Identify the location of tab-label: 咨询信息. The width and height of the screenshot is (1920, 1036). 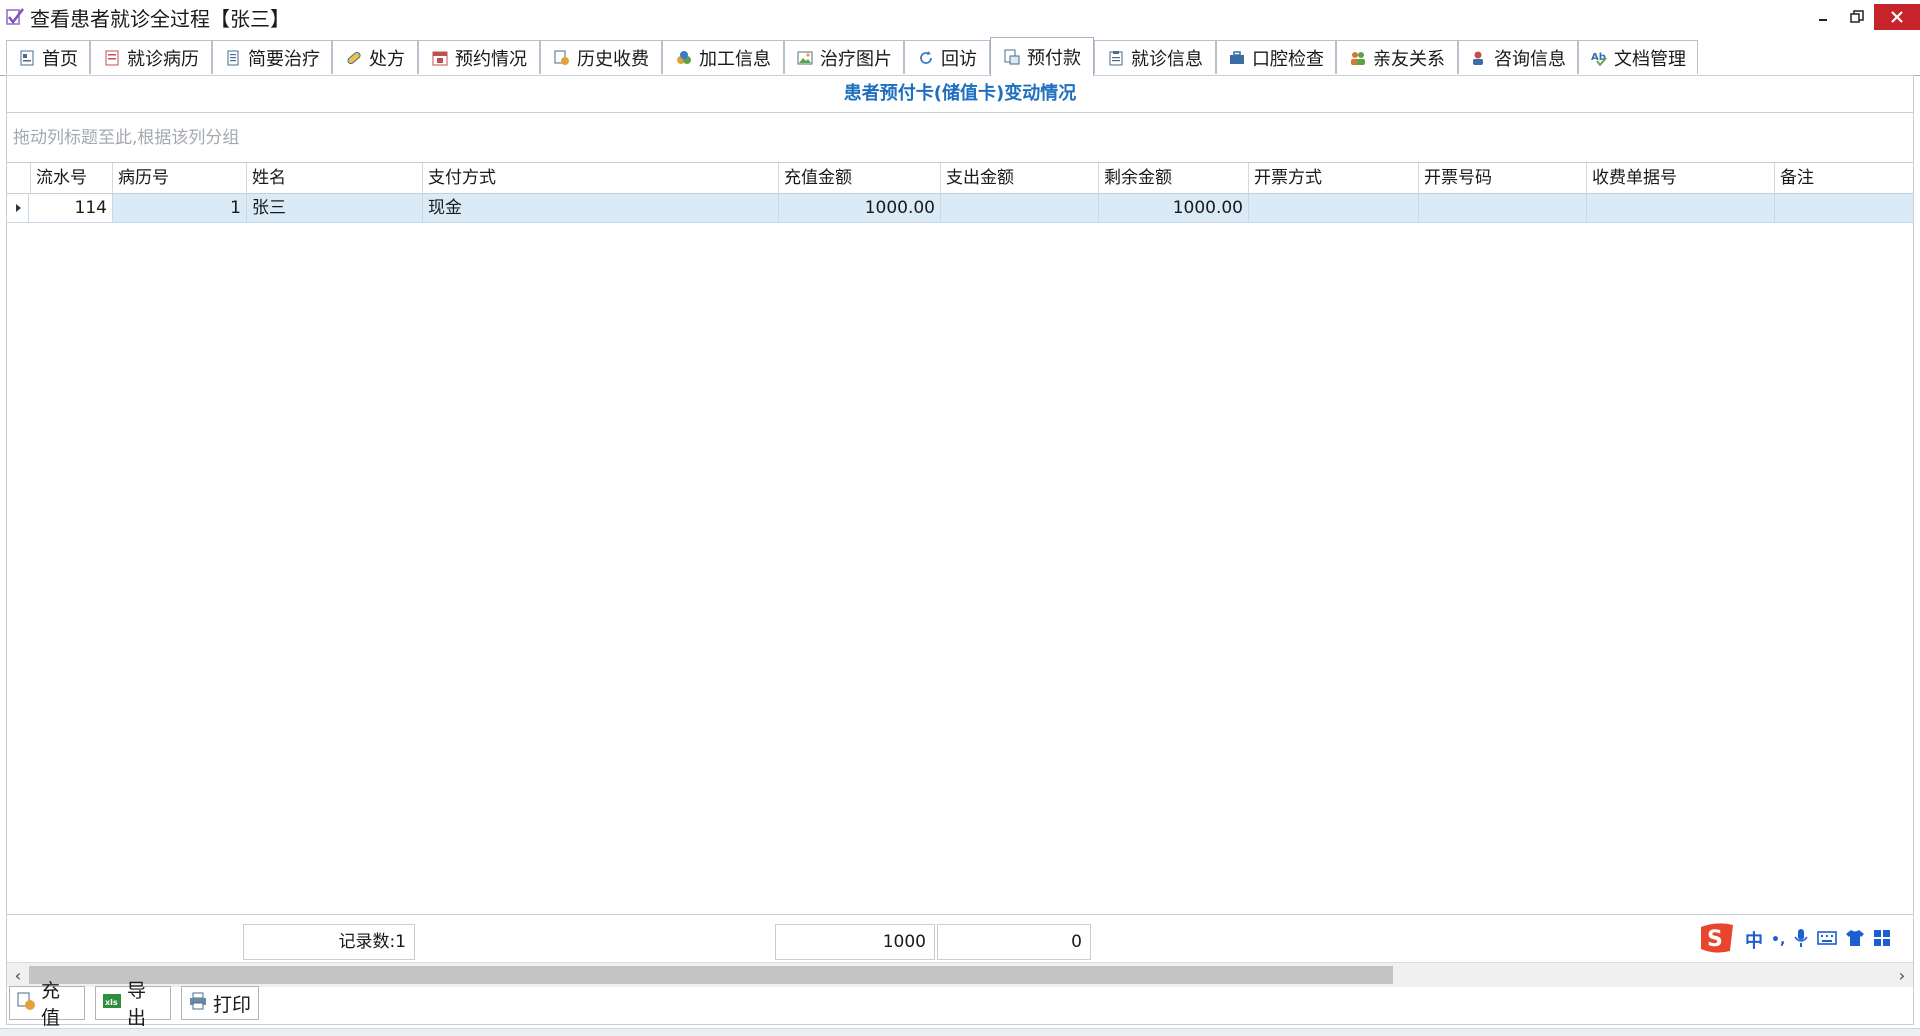
(1530, 59).